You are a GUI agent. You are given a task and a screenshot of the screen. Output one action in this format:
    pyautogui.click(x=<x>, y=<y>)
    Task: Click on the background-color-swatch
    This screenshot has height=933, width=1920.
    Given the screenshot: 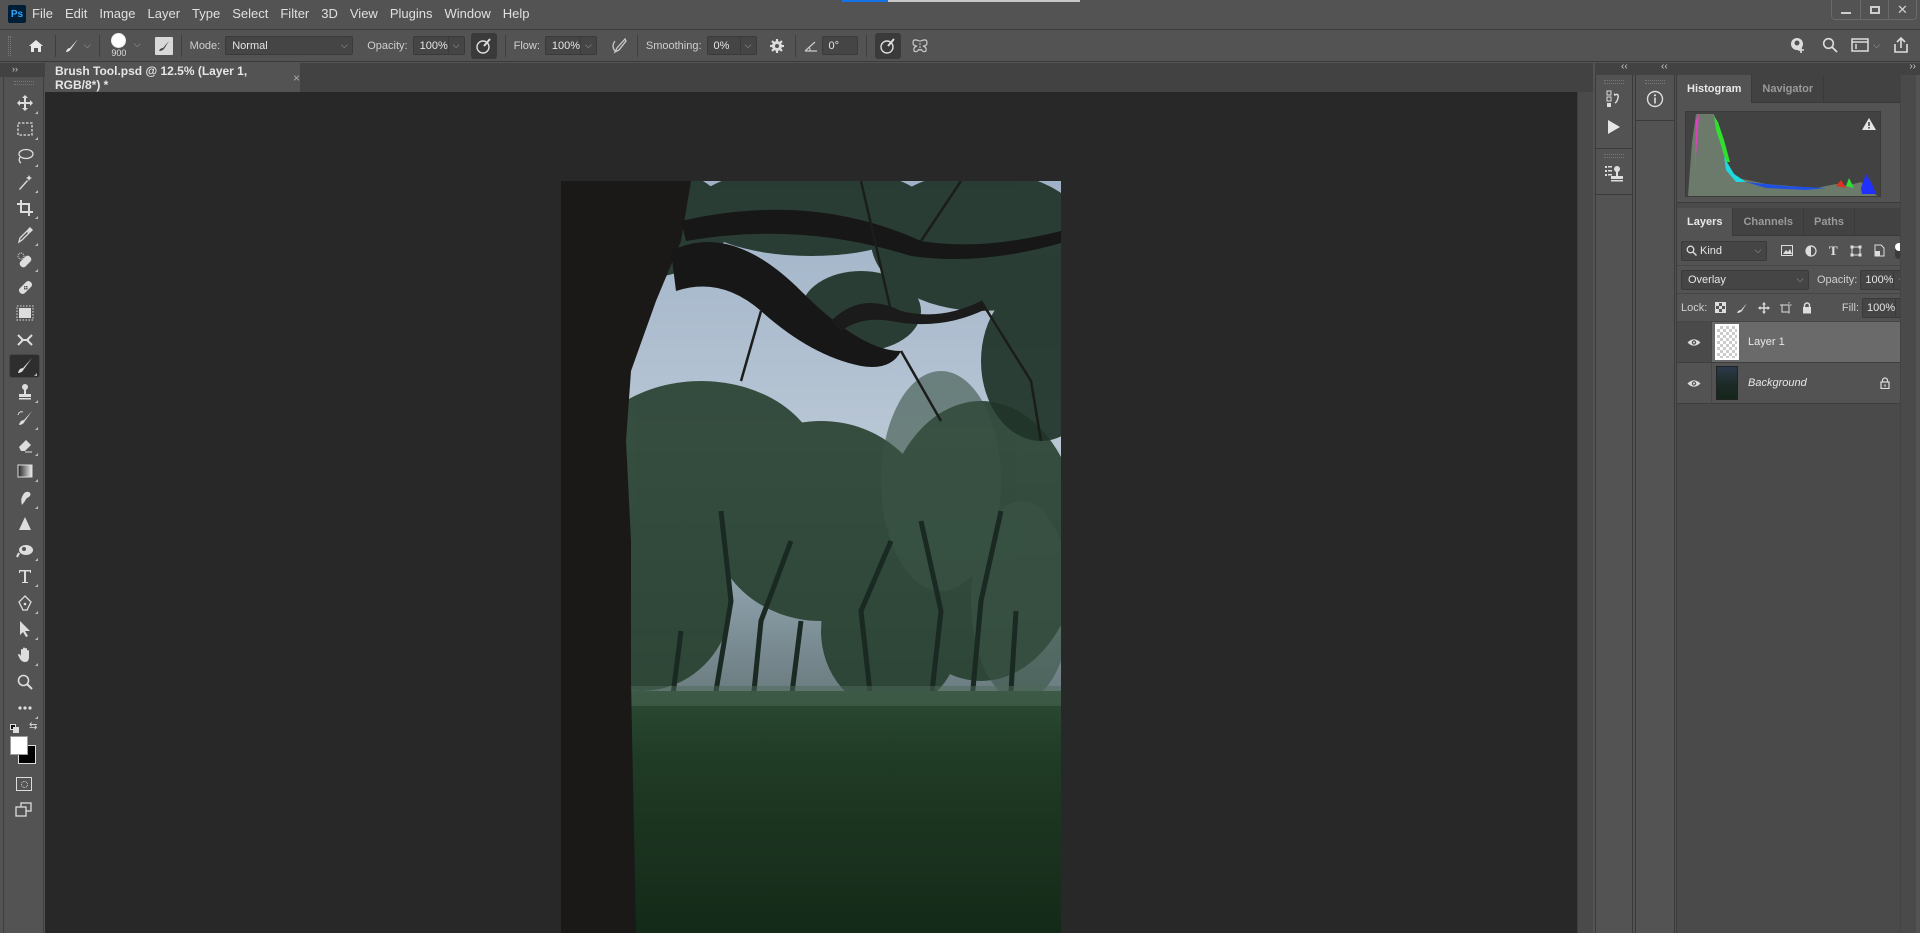 What is the action you would take?
    pyautogui.click(x=19, y=746)
    